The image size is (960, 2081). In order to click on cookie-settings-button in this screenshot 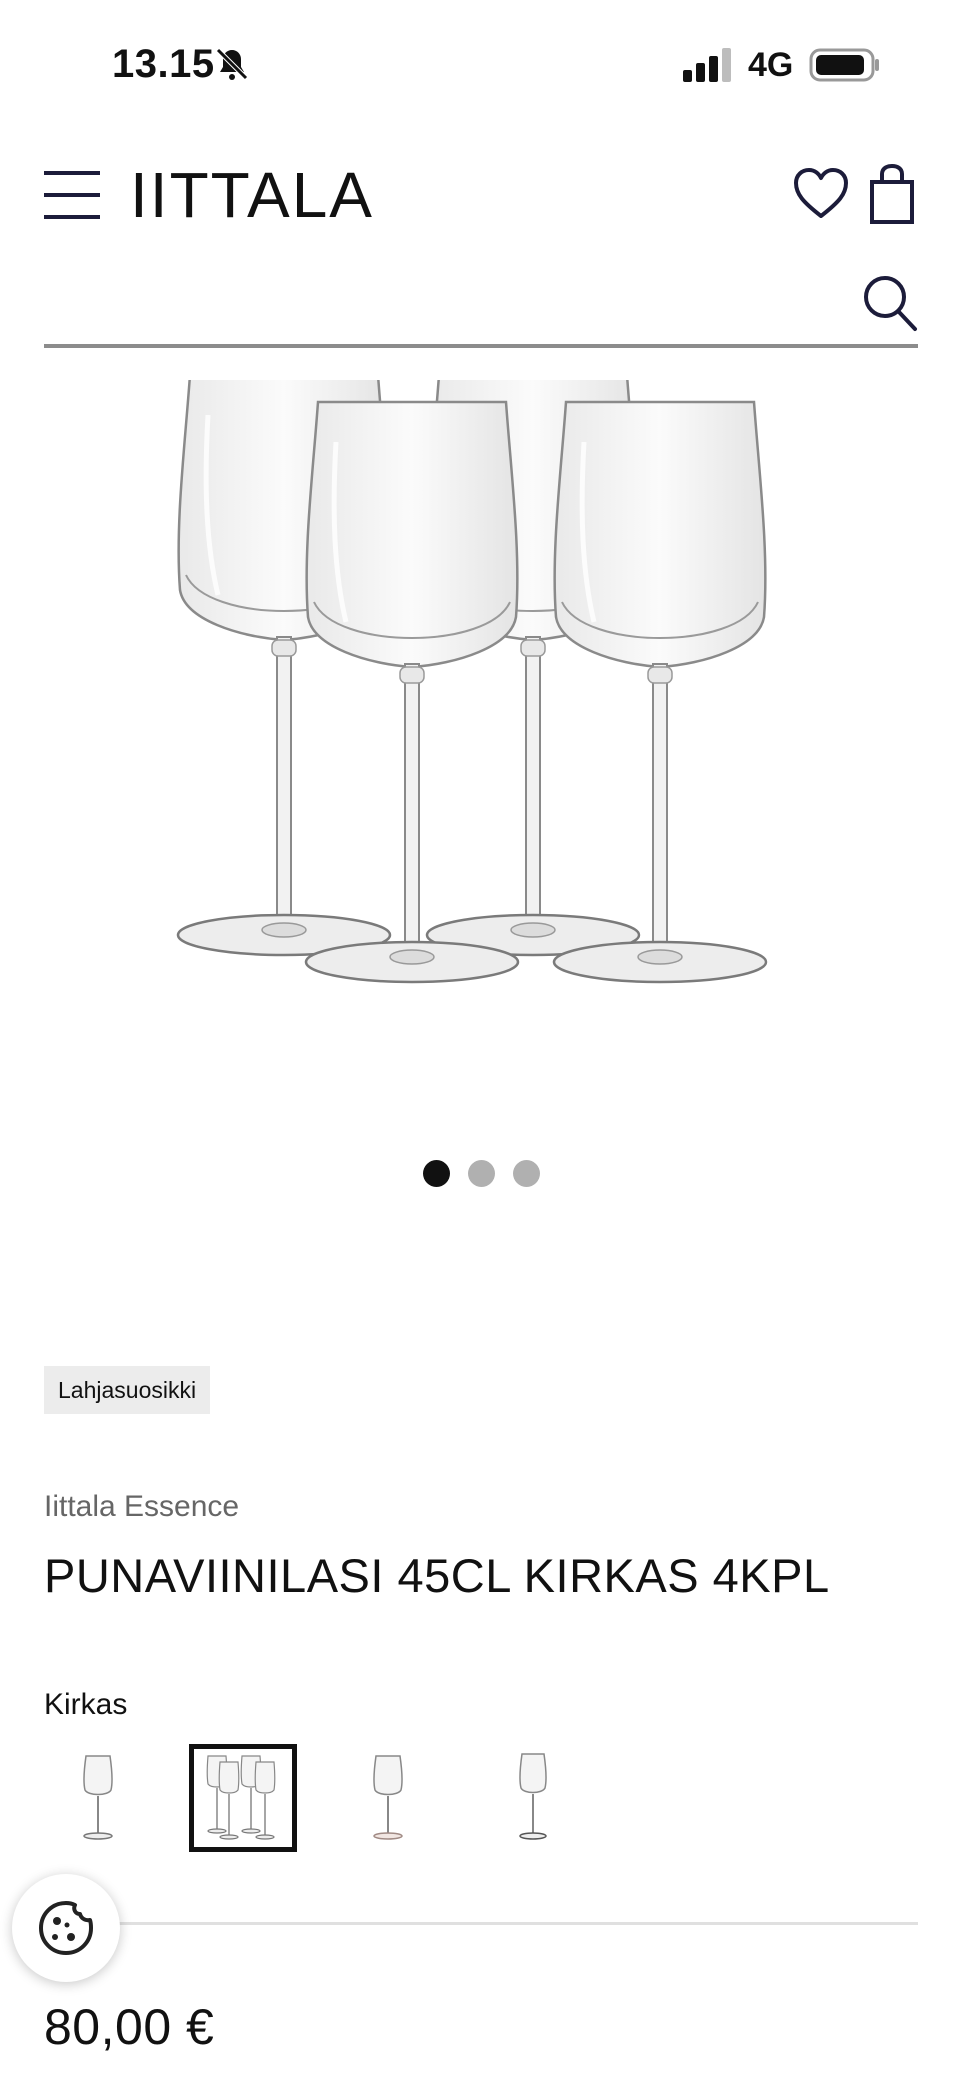, I will do `click(66, 1928)`.